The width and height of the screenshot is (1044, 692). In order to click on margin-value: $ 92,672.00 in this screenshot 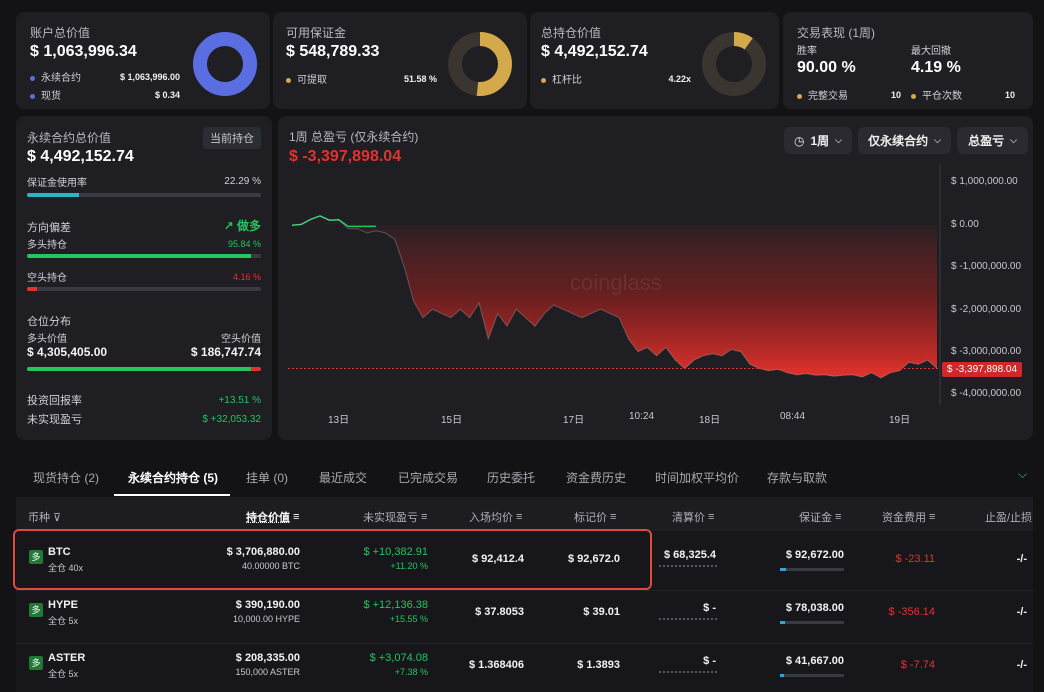, I will do `click(814, 555)`.